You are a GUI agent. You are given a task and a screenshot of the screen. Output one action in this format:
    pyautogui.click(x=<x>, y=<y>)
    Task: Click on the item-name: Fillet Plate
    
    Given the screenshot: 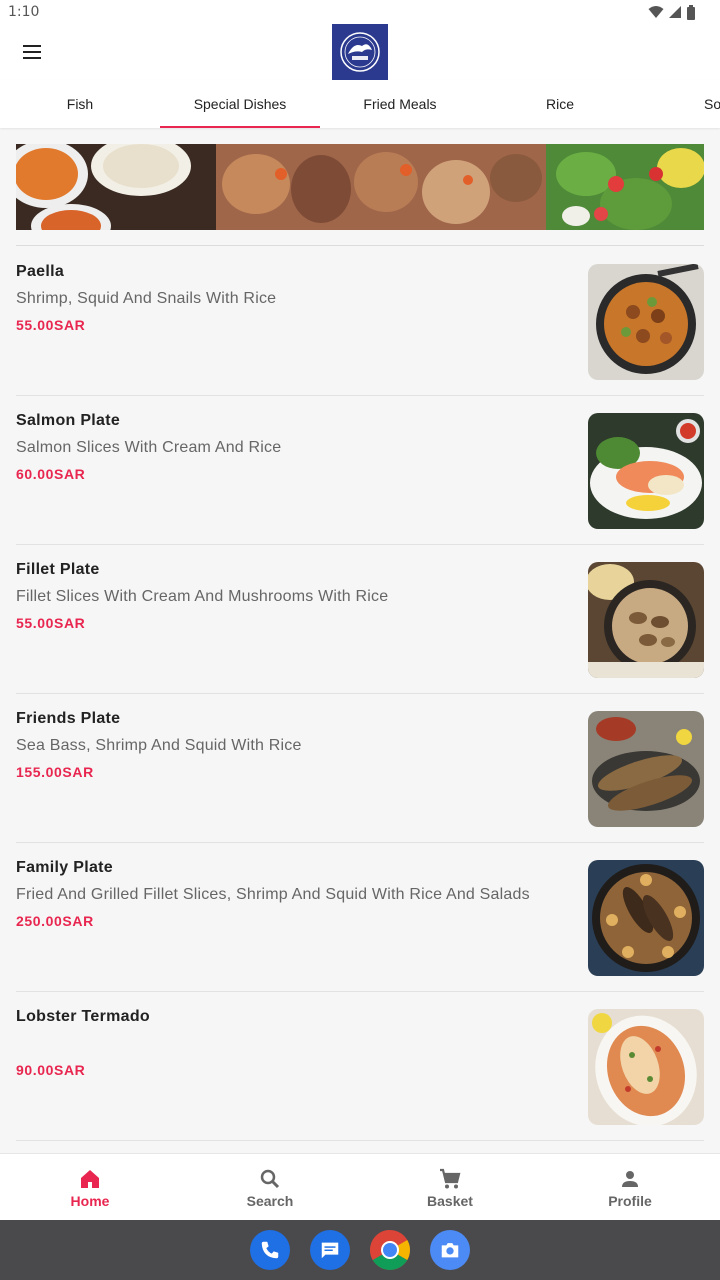 What is the action you would take?
    pyautogui.click(x=58, y=569)
    